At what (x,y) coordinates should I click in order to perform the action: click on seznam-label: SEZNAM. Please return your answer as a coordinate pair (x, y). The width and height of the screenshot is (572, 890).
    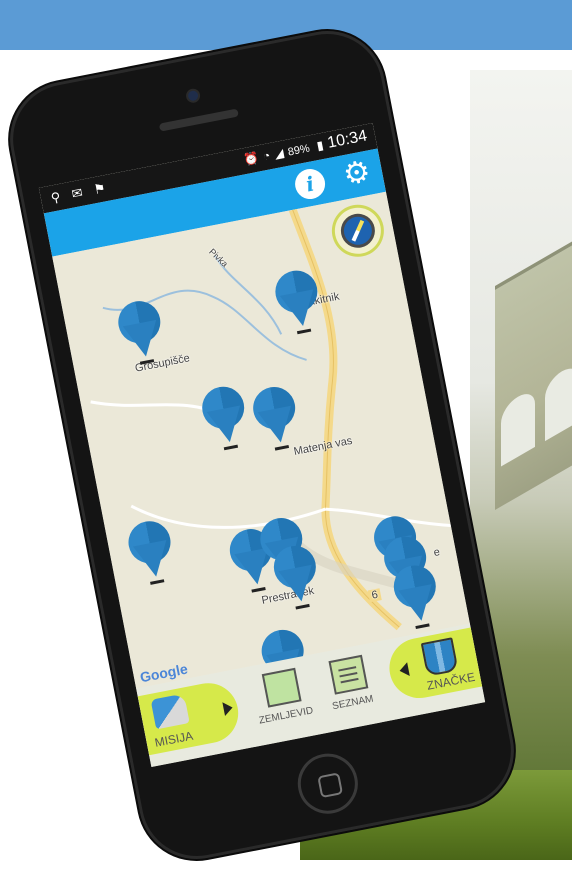
    Looking at the image, I should click on (353, 703).